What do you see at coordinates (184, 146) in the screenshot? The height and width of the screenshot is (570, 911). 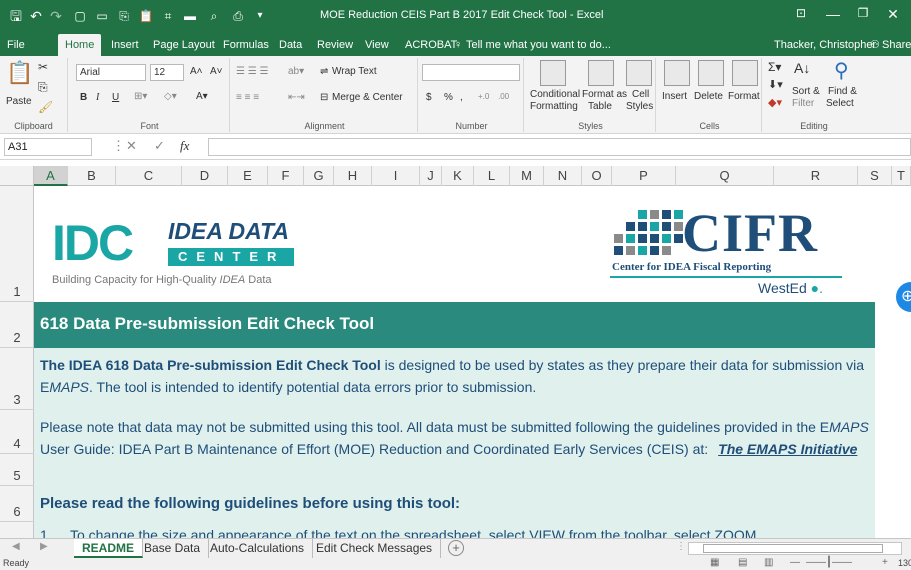 I see `insert-function-icon: fx` at bounding box center [184, 146].